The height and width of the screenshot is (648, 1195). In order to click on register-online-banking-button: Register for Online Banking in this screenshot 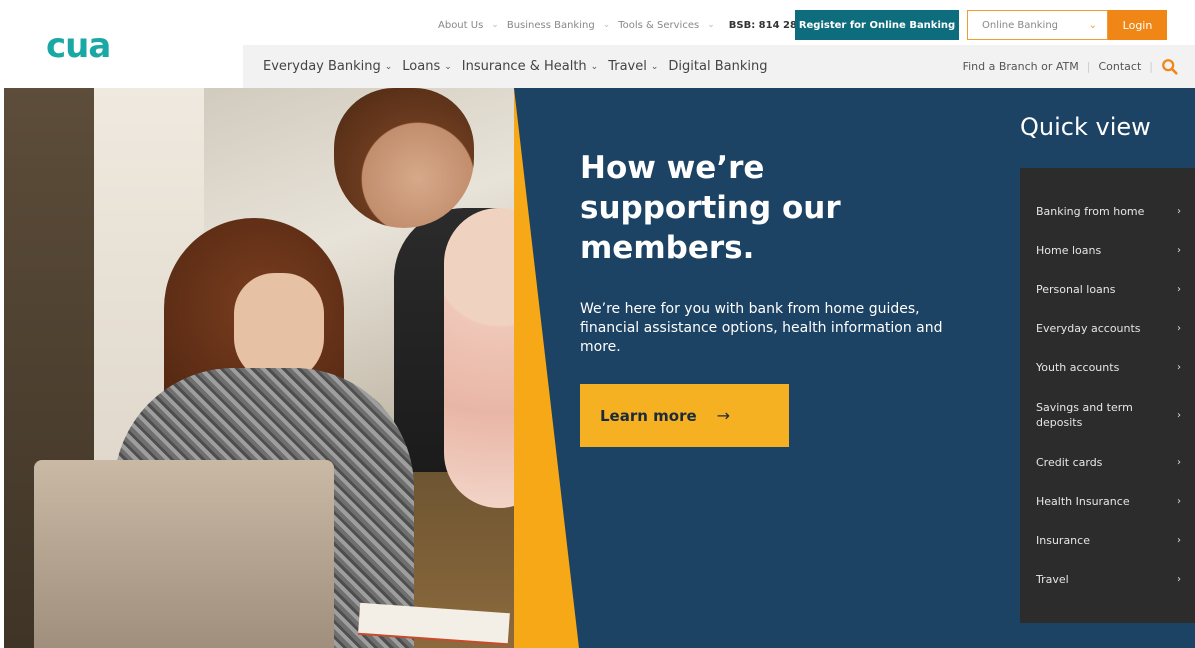, I will do `click(877, 25)`.